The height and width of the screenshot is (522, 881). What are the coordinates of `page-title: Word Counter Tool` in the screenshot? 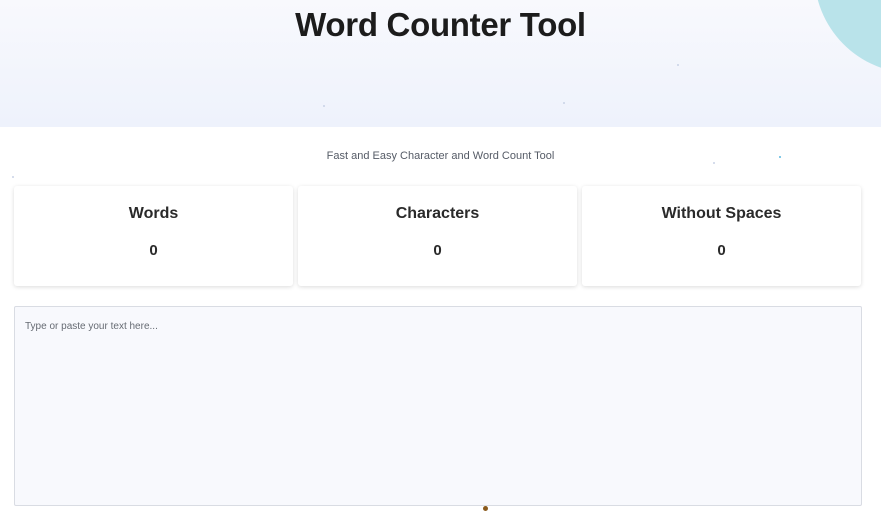 It's located at (440, 24).